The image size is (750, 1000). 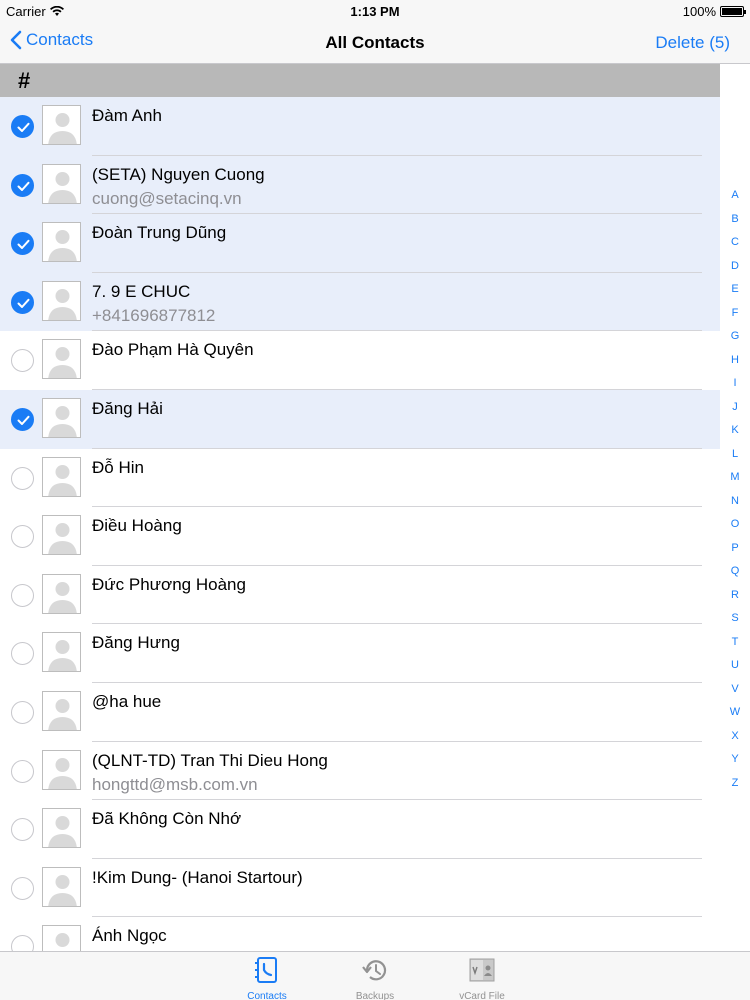 What do you see at coordinates (735, 525) in the screenshot?
I see `index-letter: O` at bounding box center [735, 525].